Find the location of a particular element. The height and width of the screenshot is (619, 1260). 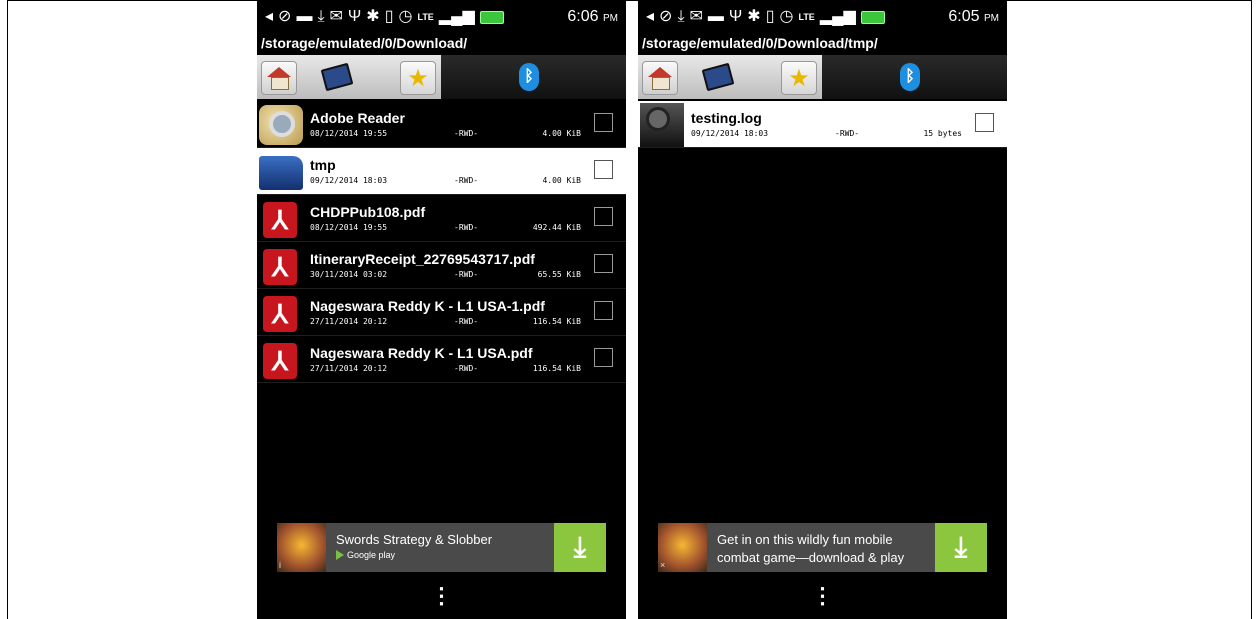

file-size: 65.55 KiB is located at coordinates (559, 274).